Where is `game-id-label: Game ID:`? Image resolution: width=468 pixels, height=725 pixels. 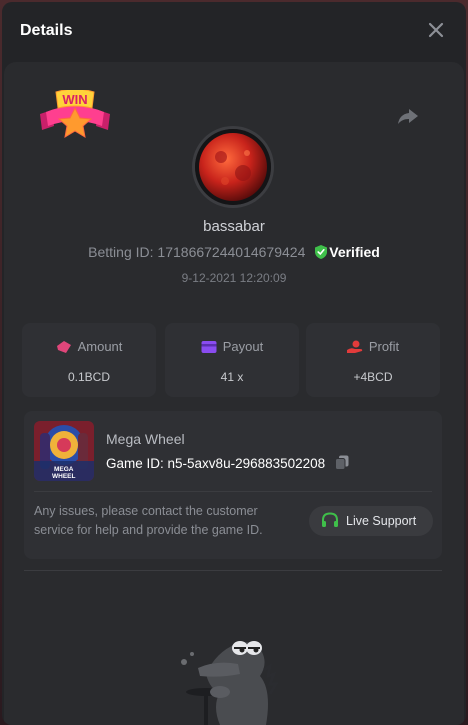
game-id-label: Game ID: is located at coordinates (135, 463).